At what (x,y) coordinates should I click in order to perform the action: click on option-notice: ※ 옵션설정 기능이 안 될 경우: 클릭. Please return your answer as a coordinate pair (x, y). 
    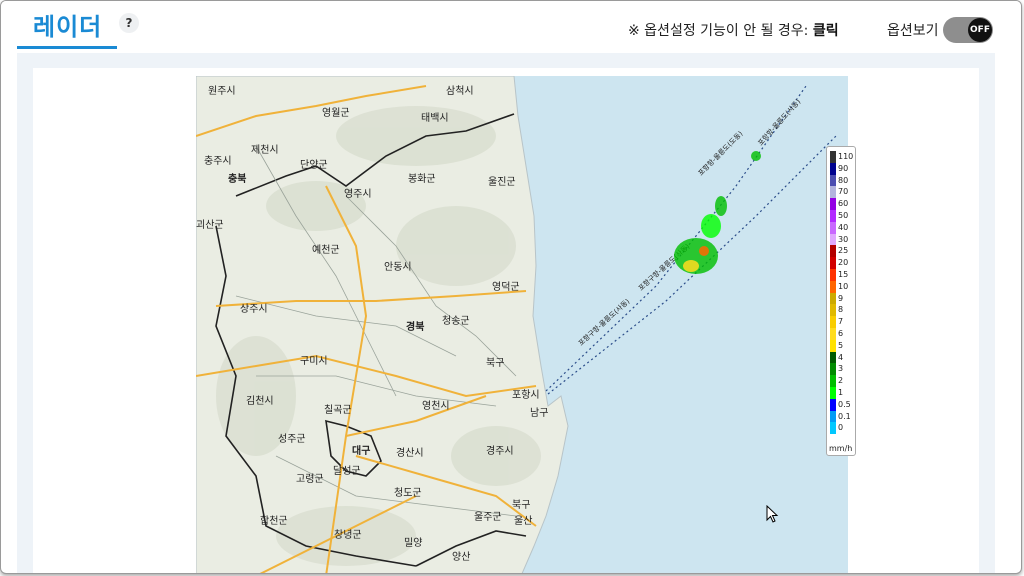
    Looking at the image, I should click on (733, 30).